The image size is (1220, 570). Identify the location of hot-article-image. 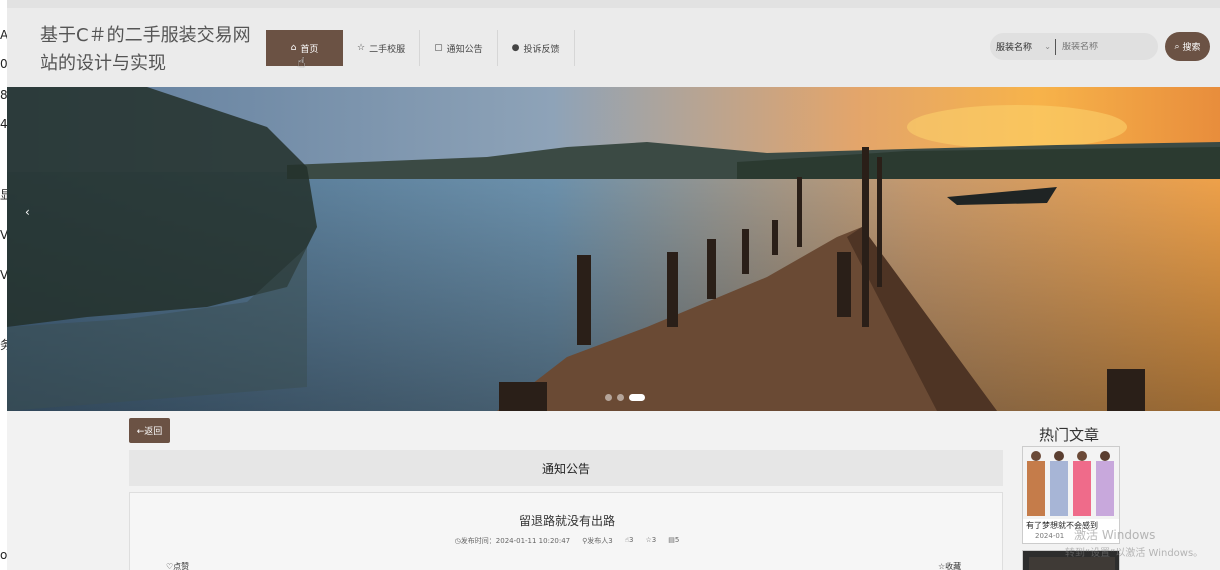
(1071, 483).